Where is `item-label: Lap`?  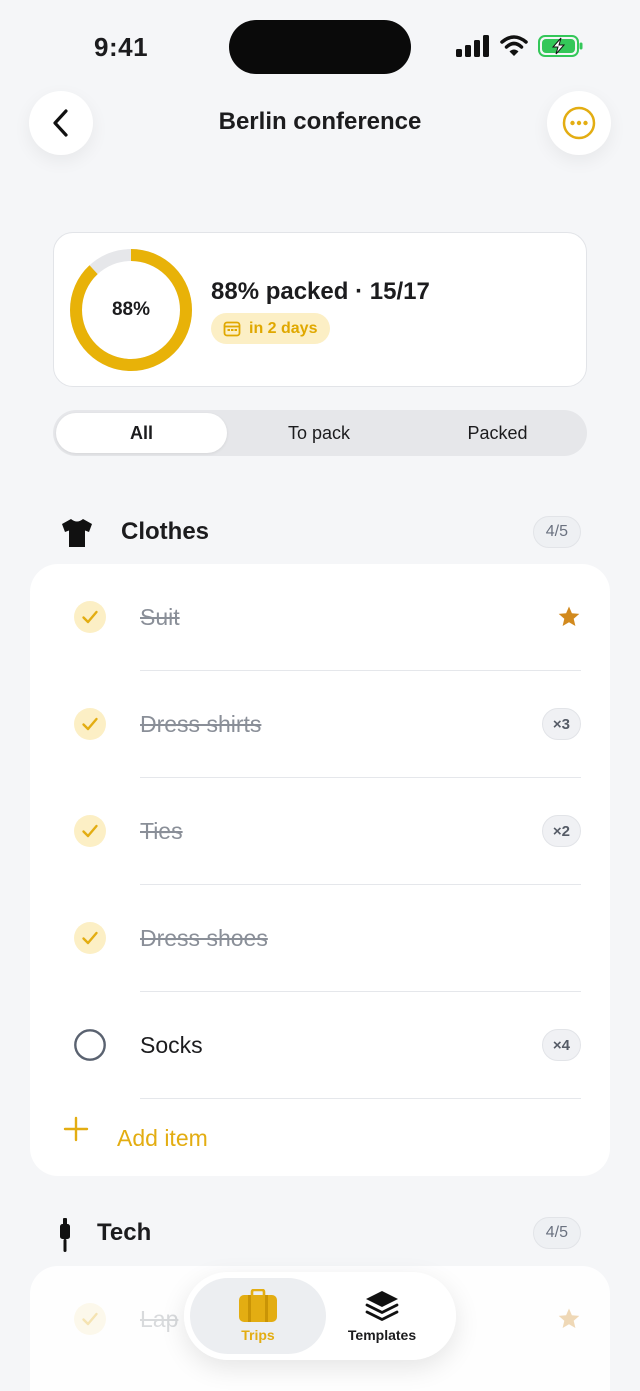 item-label: Lap is located at coordinates (159, 1319).